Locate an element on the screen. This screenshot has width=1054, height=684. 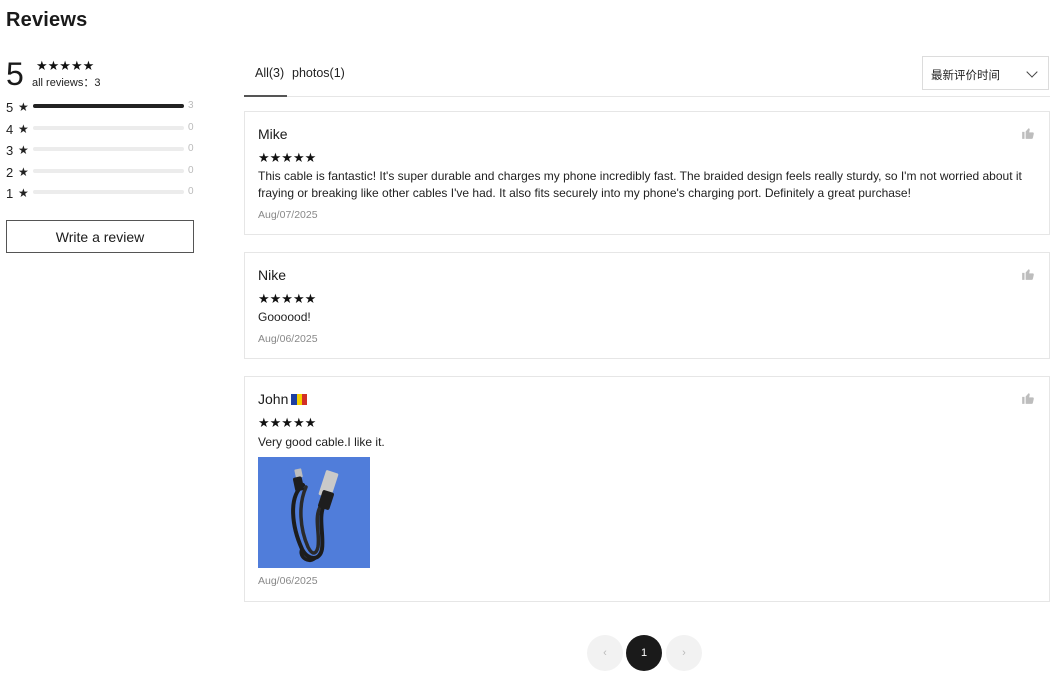
distribution-stars-label: 1 is located at coordinates (10, 193).